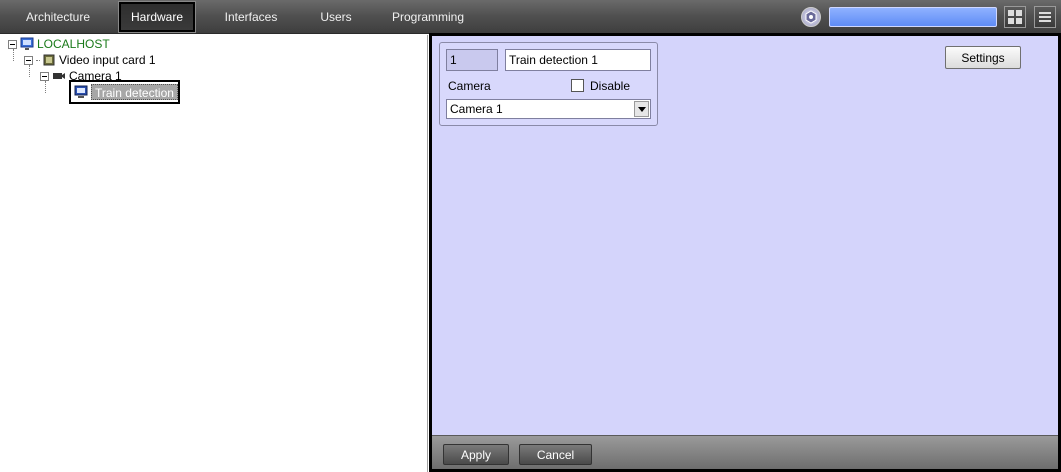 The height and width of the screenshot is (472, 1061). Describe the element at coordinates (49, 60) in the screenshot. I see `chip-icon` at that location.